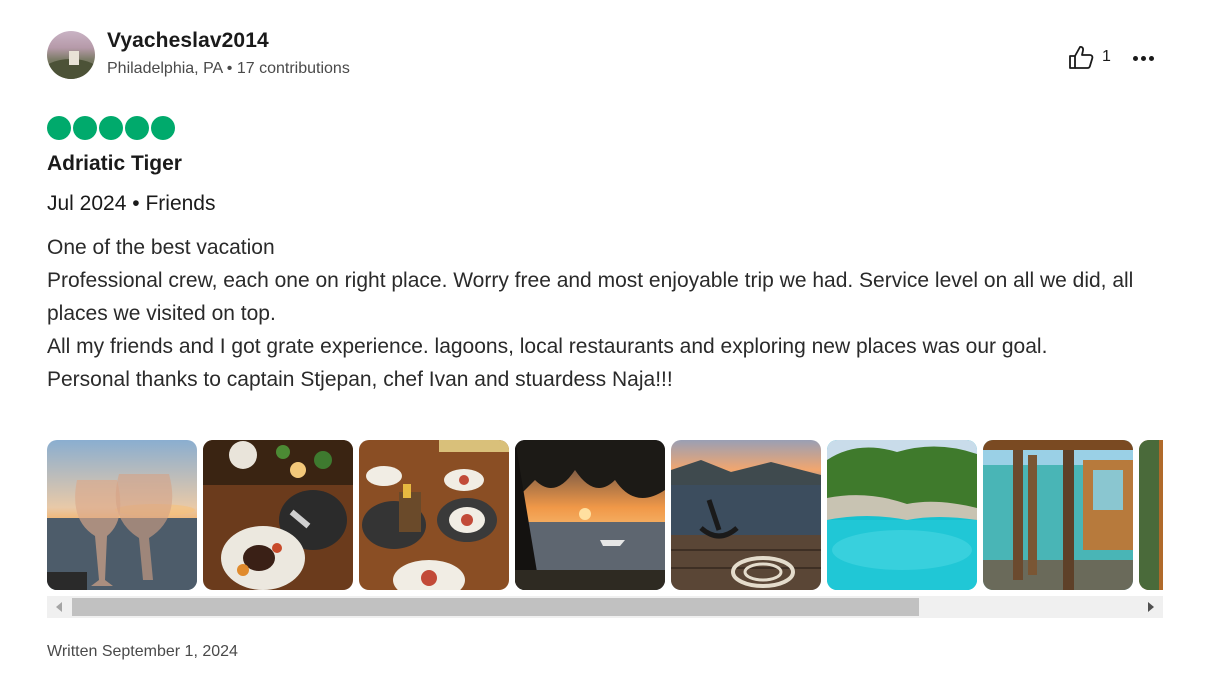  What do you see at coordinates (1135, 58) in the screenshot?
I see `ellipsis-icon` at bounding box center [1135, 58].